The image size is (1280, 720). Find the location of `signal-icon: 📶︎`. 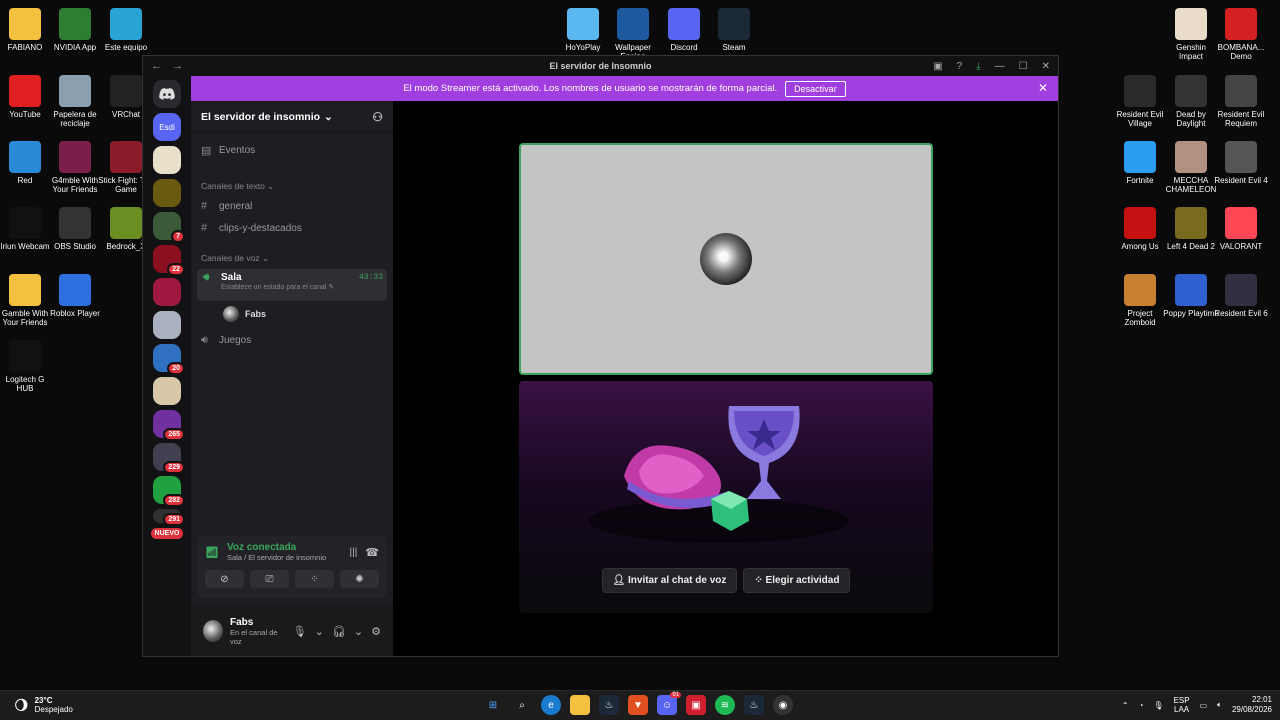

signal-icon: 📶︎ is located at coordinates (212, 552).